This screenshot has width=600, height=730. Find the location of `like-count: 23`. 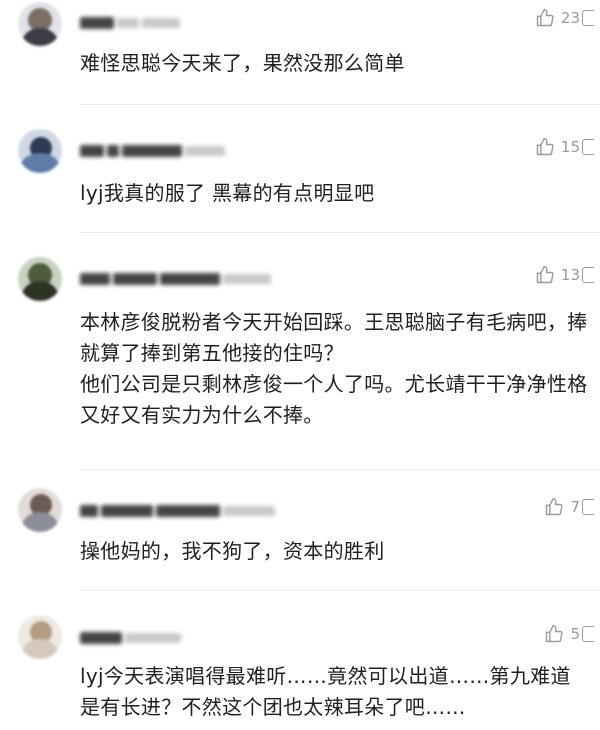

like-count: 23 is located at coordinates (570, 18).